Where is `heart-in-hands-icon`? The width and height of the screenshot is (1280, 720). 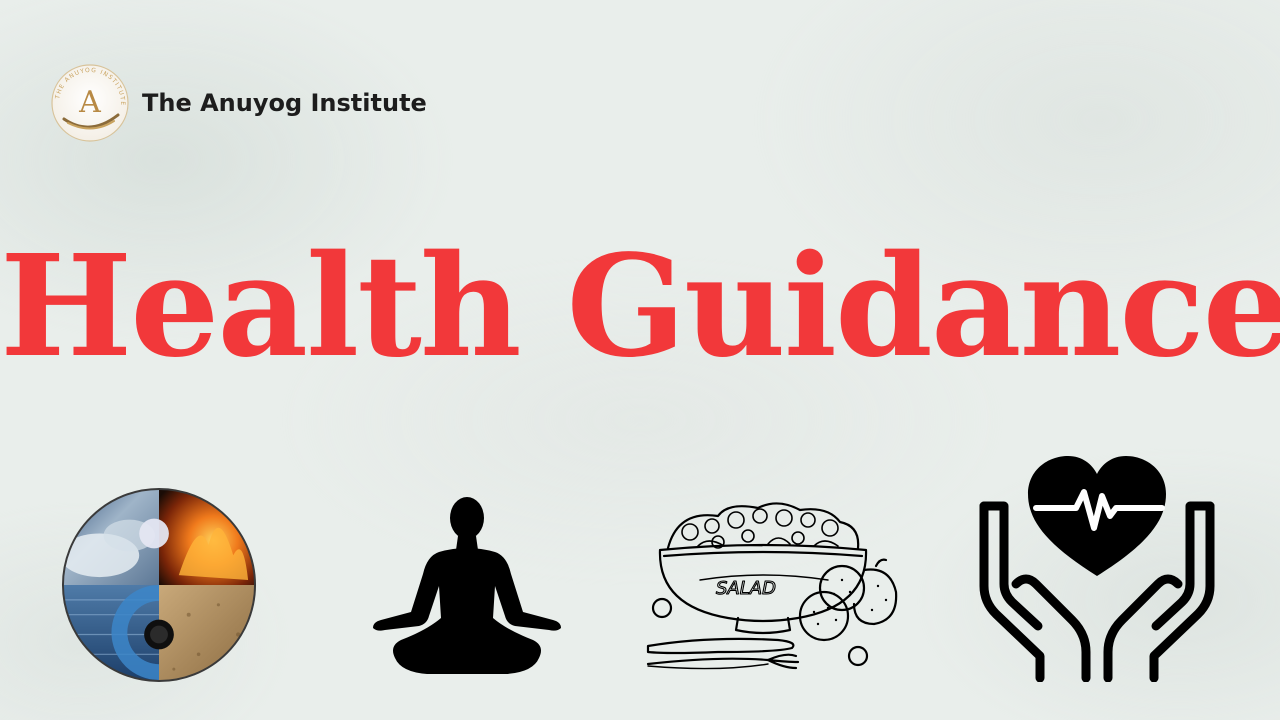
heart-in-hands-icon is located at coordinates (1097, 569).